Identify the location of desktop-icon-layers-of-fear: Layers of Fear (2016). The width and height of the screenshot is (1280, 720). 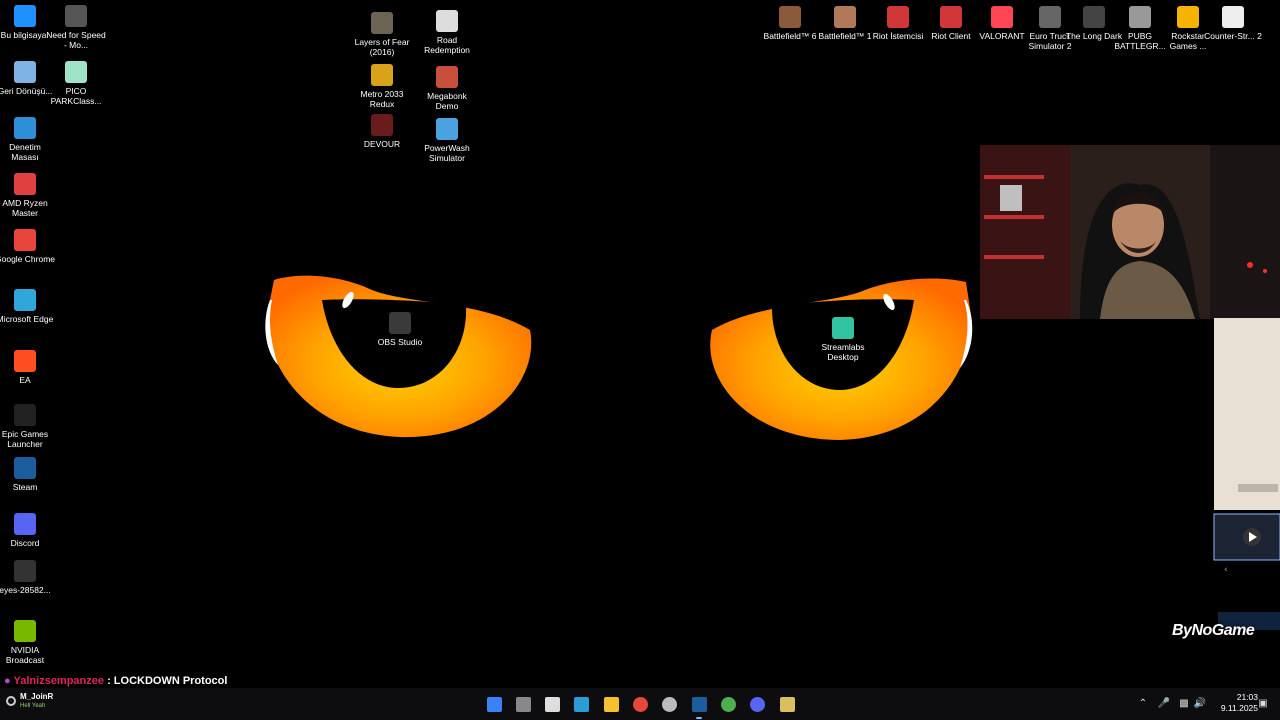
(382, 34).